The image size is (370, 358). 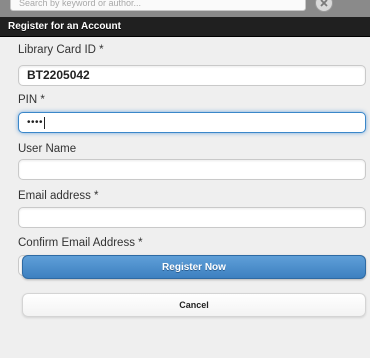 I want to click on email-field, so click(x=192, y=217).